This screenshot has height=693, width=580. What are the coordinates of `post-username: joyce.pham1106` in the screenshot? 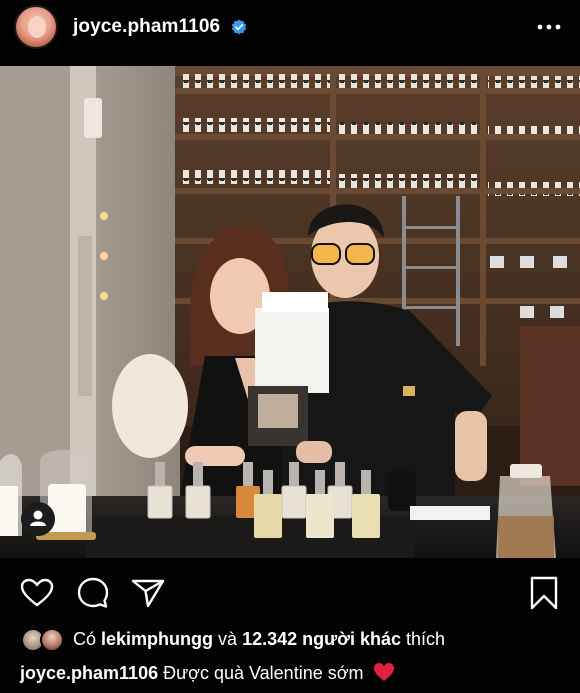 It's located at (146, 27).